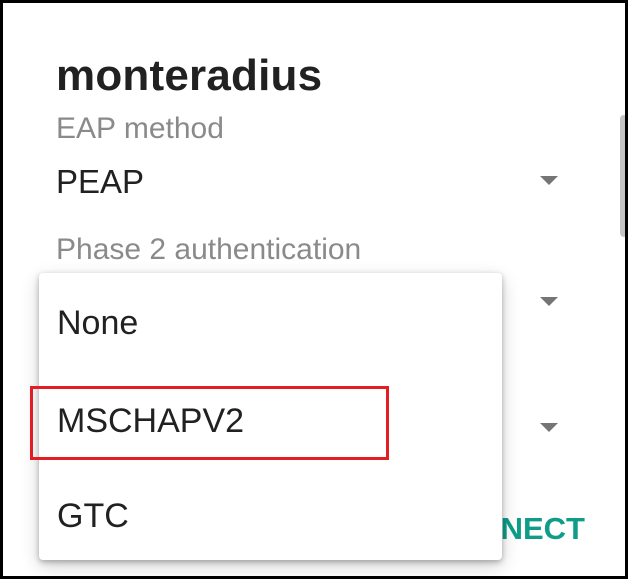  I want to click on menu-item-mschapv2: MSCHAPV2, so click(270, 421).